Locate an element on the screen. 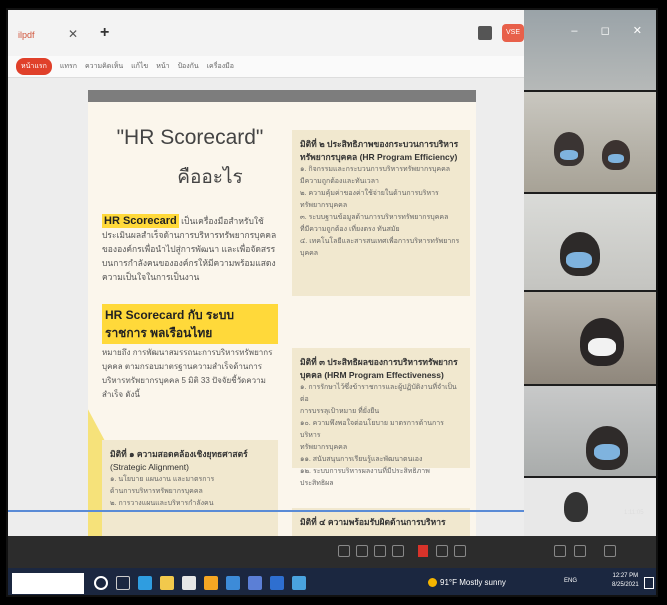  dimension3-line: การบรรลุเป้าหมาย ที่ยั่งยืน is located at coordinates (340, 411).